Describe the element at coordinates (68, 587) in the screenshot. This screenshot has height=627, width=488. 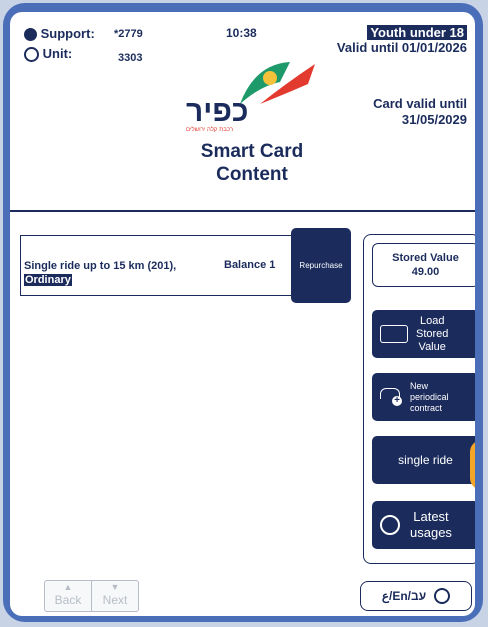
I see `chevron-up-icon: ▲` at that location.